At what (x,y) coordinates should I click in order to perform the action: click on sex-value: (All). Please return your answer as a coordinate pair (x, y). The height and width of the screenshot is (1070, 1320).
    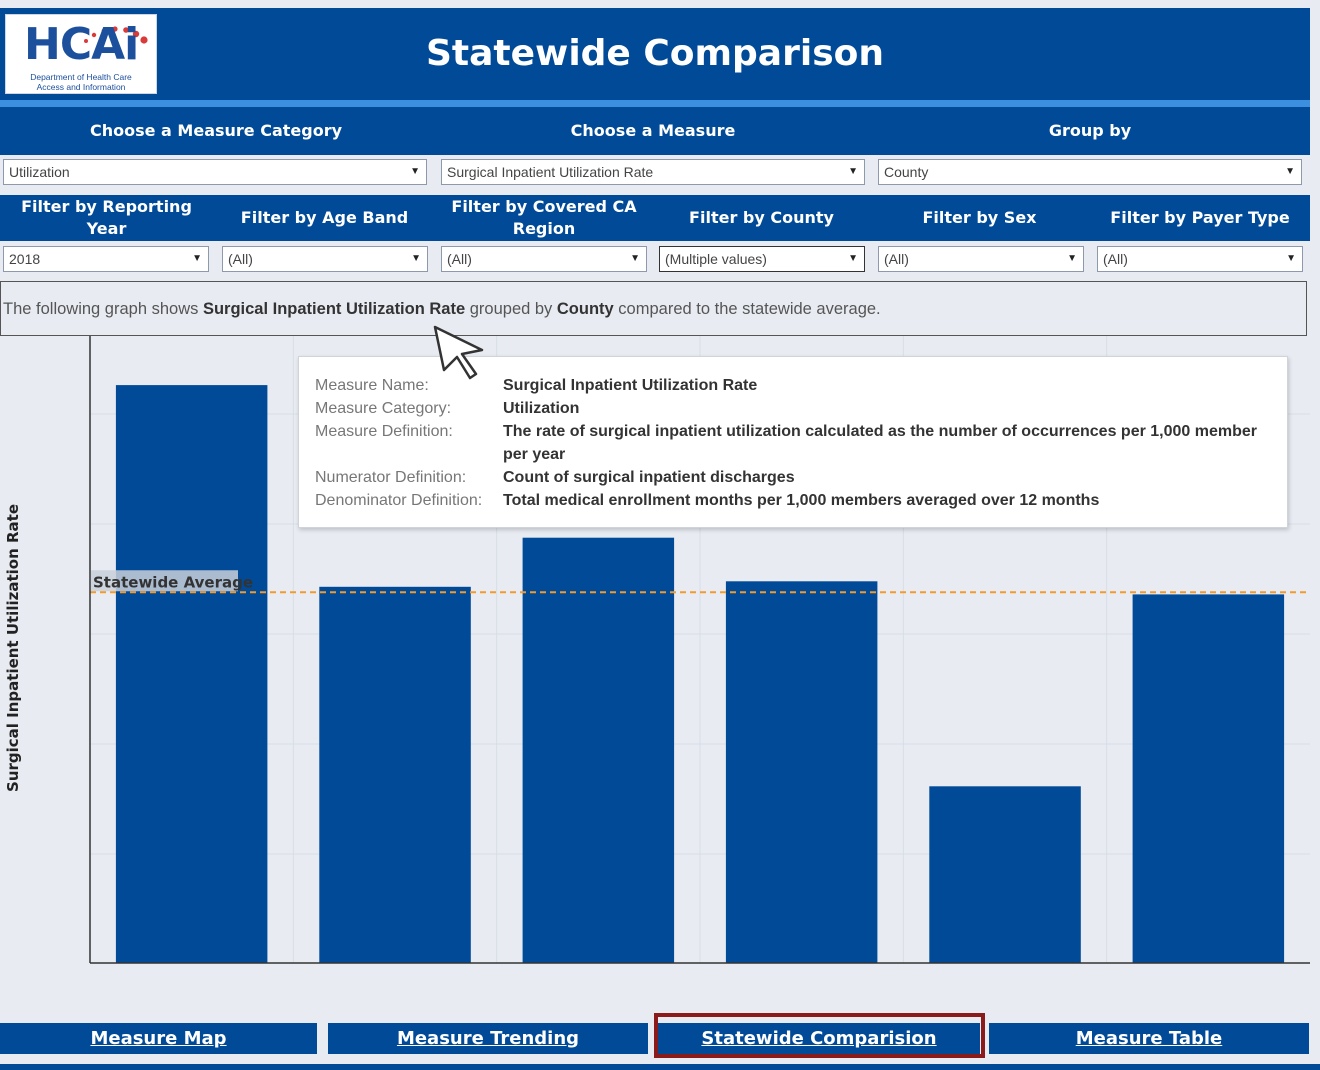
    Looking at the image, I should click on (896, 259).